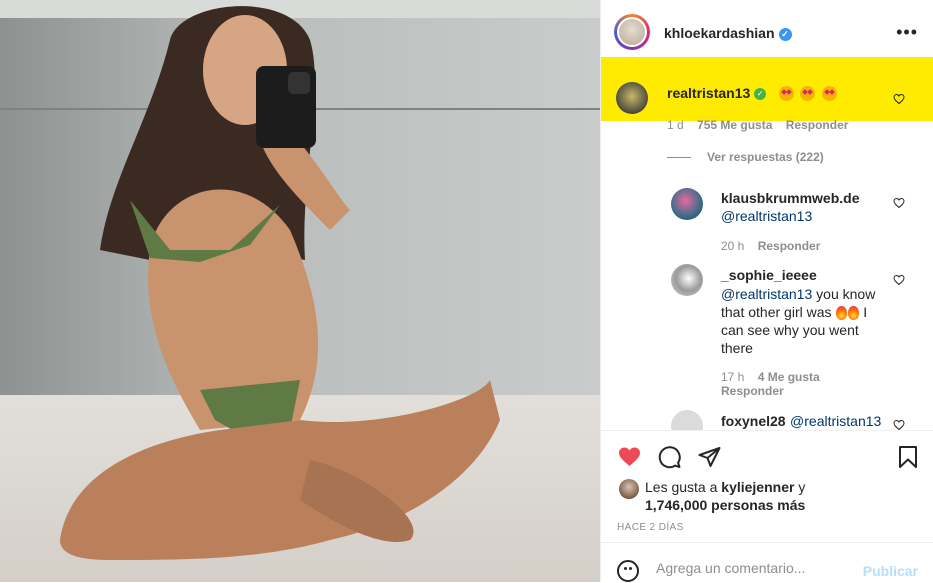 The image size is (933, 583). What do you see at coordinates (732, 246) in the screenshot?
I see `comment-time: 20 h` at bounding box center [732, 246].